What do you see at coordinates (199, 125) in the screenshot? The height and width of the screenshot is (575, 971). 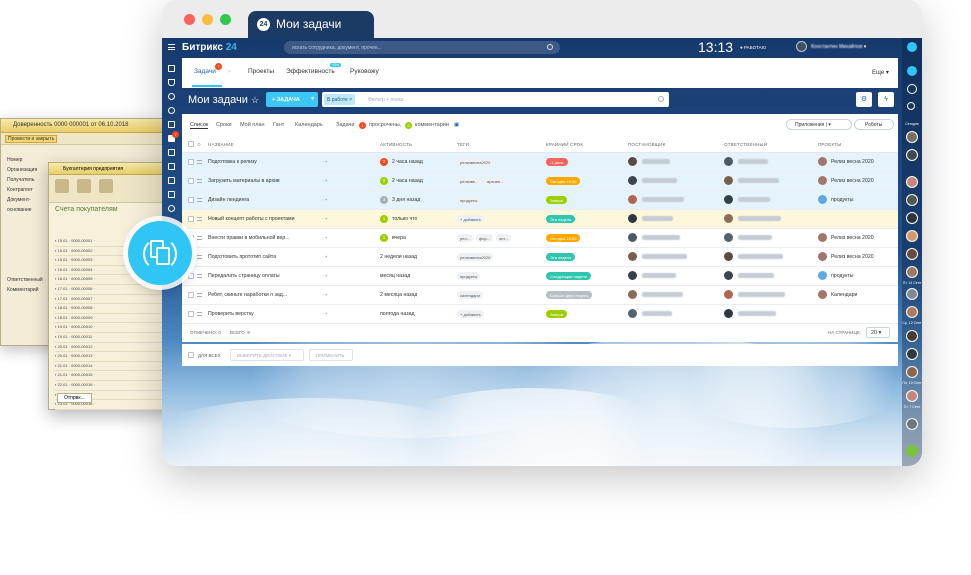 I see `view-list: Список` at bounding box center [199, 125].